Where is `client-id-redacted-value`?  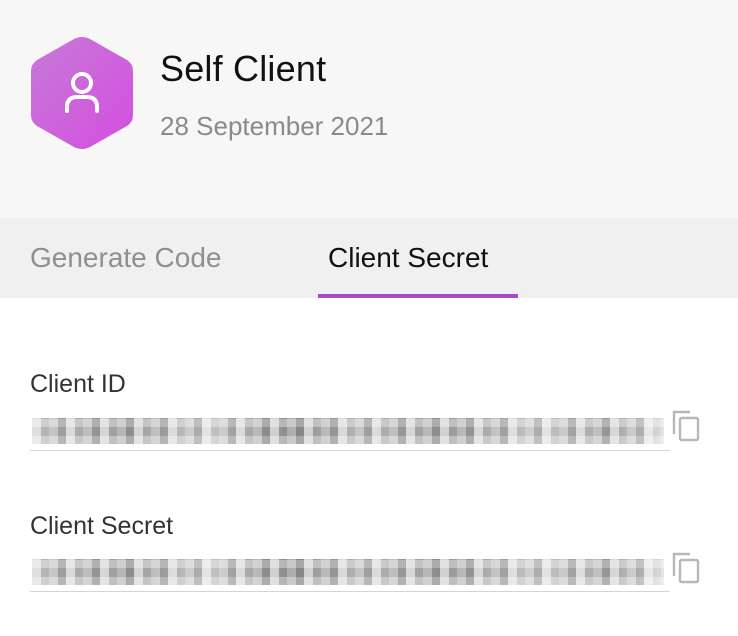
client-id-redacted-value is located at coordinates (348, 431).